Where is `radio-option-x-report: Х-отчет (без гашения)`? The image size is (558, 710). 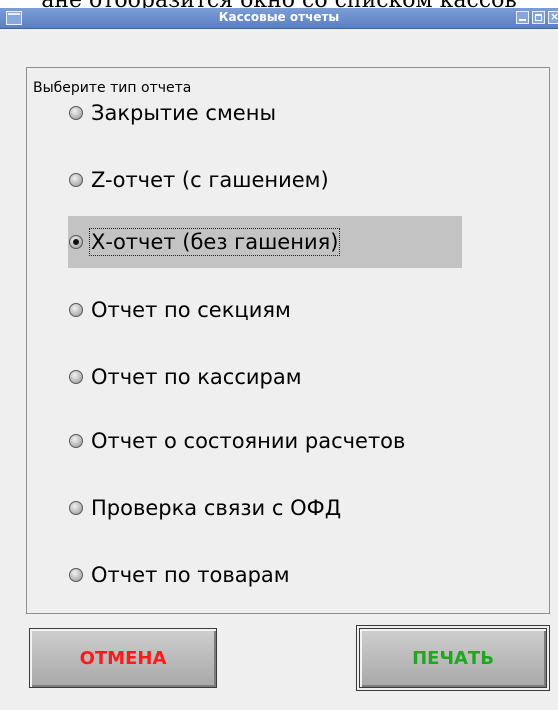
radio-option-x-report: Х-отчет (без гашения) is located at coordinates (265, 242).